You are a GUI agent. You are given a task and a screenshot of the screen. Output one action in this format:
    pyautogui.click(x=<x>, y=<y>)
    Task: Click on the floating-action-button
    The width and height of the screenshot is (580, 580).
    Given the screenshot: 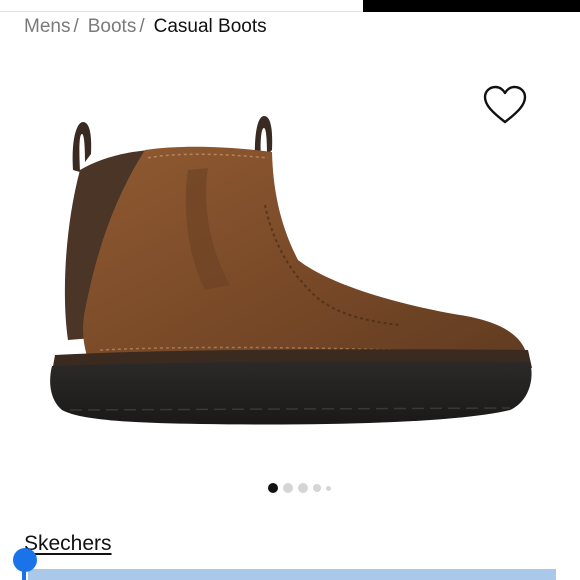 What is the action you would take?
    pyautogui.click(x=25, y=560)
    